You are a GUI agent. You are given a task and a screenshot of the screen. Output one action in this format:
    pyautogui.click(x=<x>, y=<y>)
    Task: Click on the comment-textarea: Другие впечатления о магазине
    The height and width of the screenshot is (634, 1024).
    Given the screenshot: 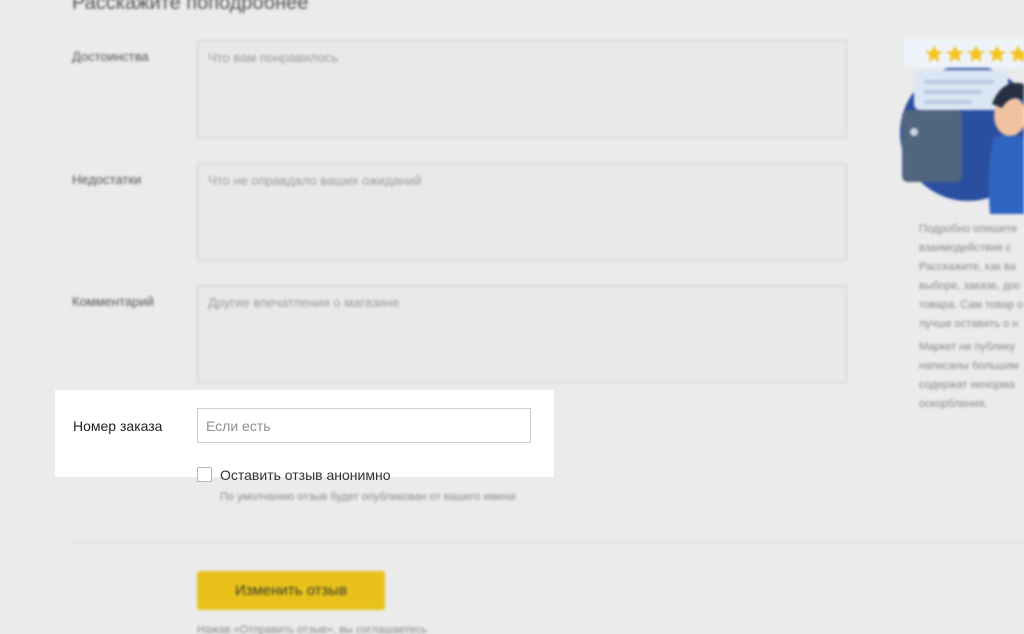 What is the action you would take?
    pyautogui.click(x=522, y=334)
    